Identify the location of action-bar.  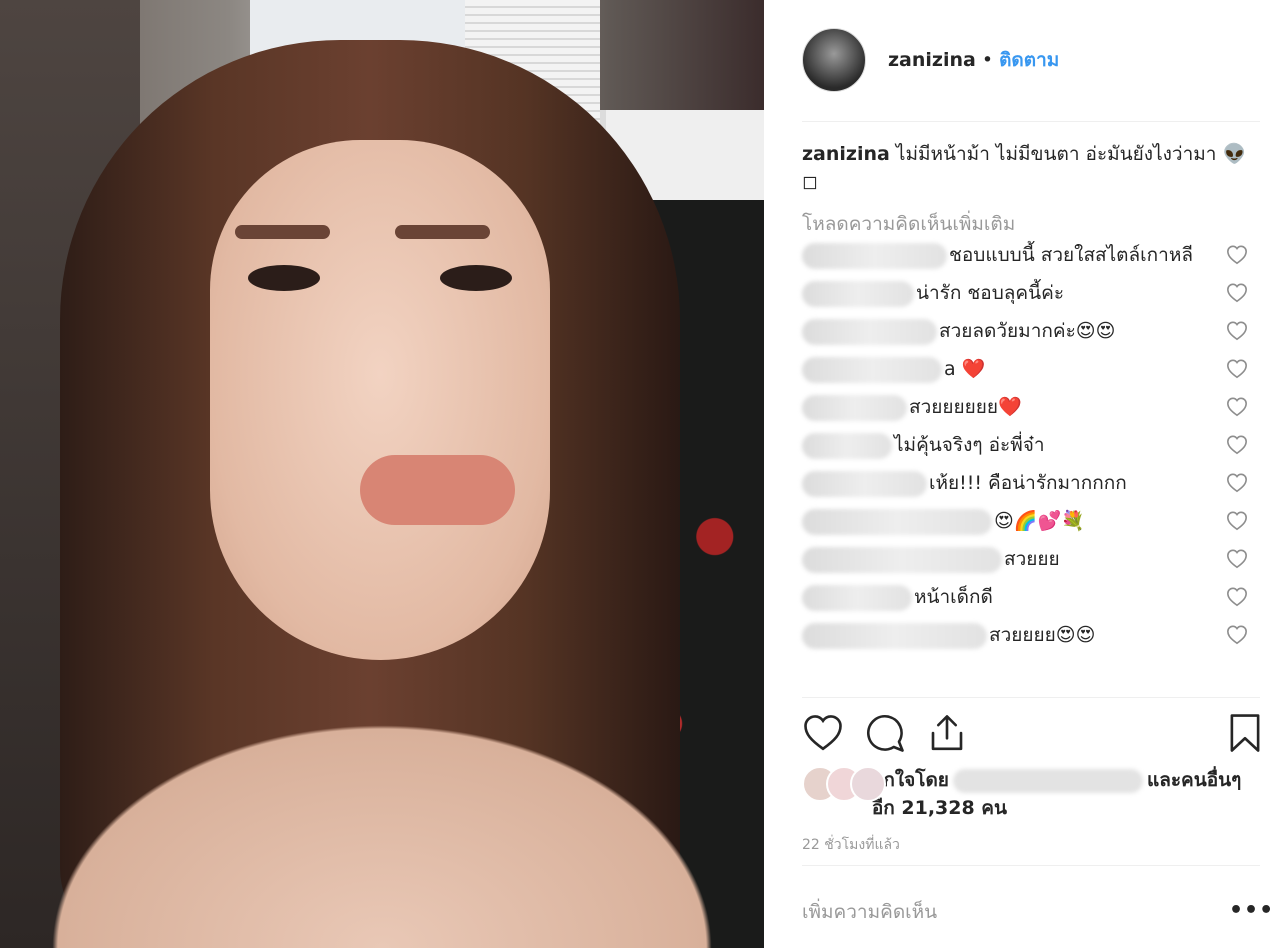
(1031, 734).